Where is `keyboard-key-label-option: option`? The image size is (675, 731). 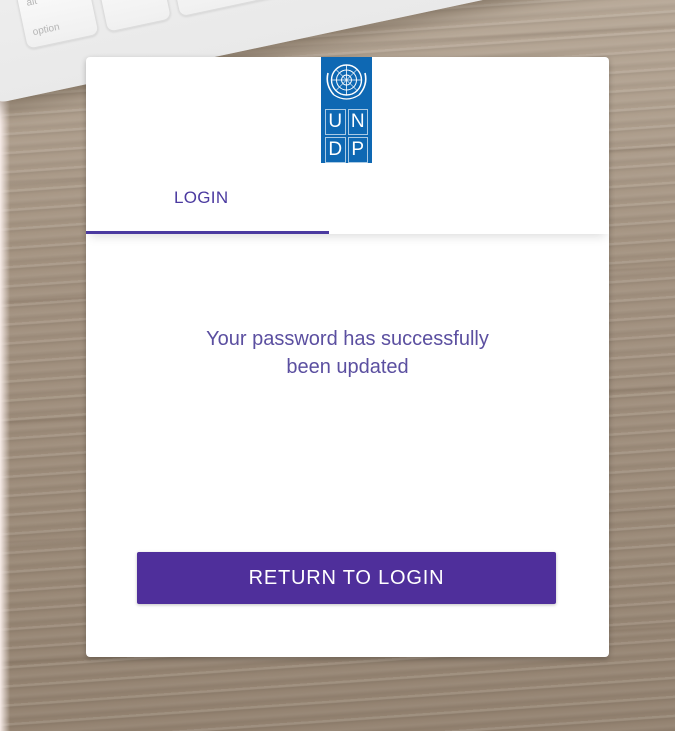
keyboard-key-label-option: option is located at coordinates (46, 30).